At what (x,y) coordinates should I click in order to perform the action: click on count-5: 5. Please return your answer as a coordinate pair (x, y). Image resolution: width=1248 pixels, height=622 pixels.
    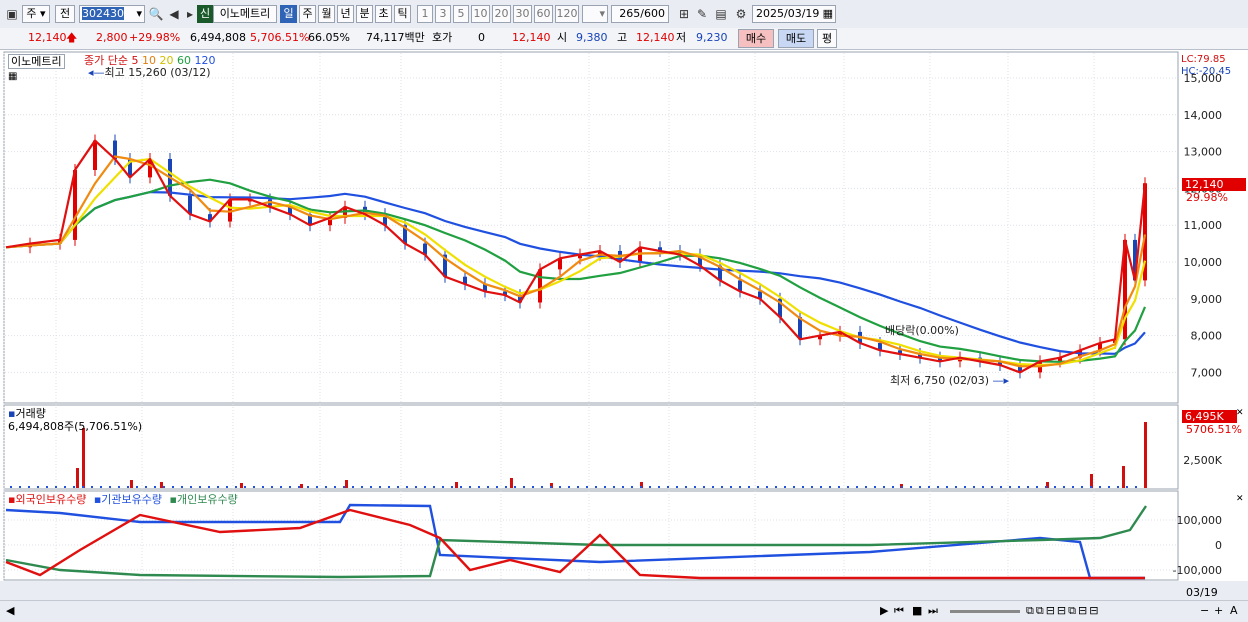
    Looking at the image, I should click on (461, 14).